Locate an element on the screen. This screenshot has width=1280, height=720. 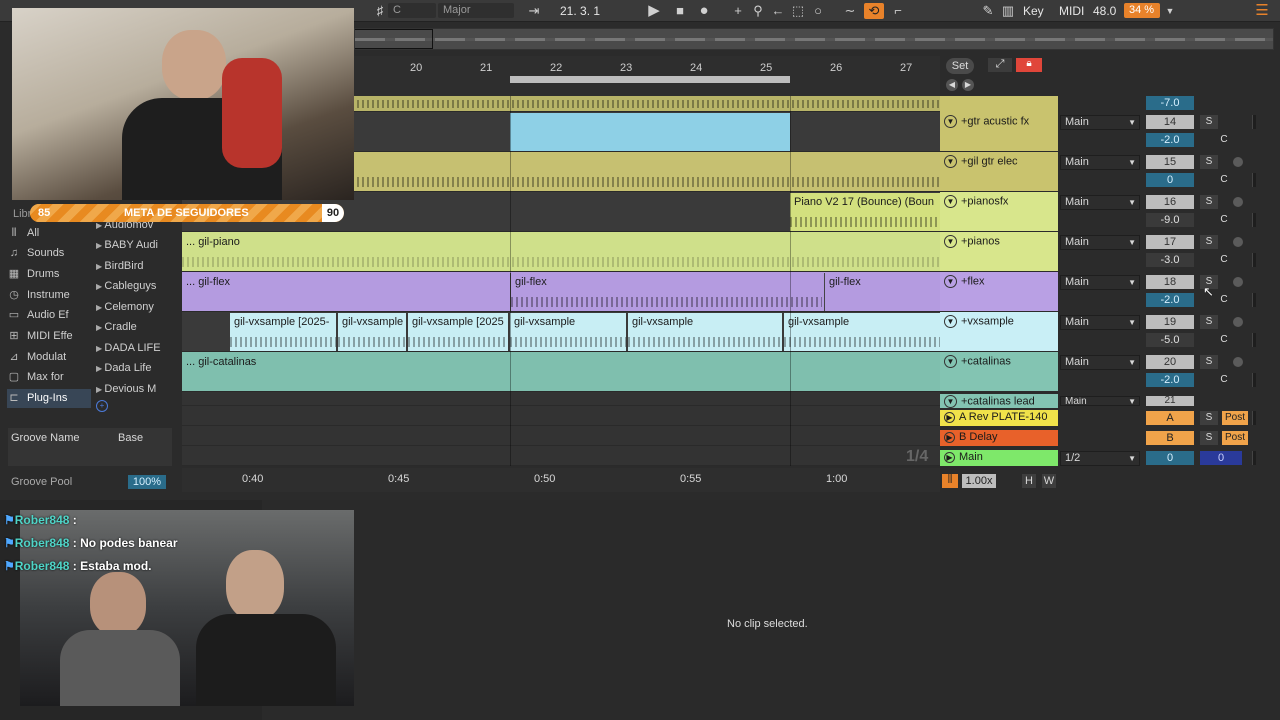
capture-icon: ⬚ is located at coordinates (798, 11).